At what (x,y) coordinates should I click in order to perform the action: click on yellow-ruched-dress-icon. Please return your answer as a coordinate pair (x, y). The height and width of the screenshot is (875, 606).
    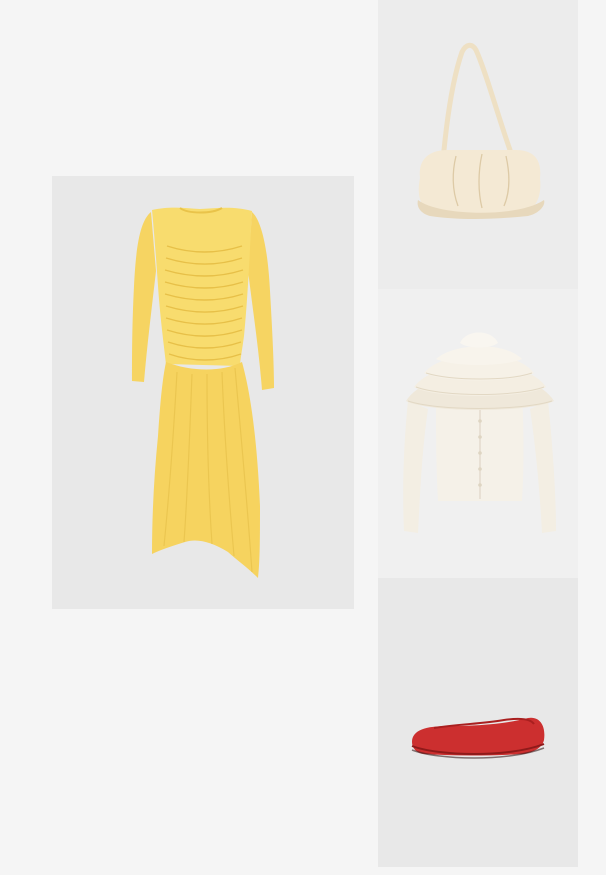
    Looking at the image, I should click on (203, 392).